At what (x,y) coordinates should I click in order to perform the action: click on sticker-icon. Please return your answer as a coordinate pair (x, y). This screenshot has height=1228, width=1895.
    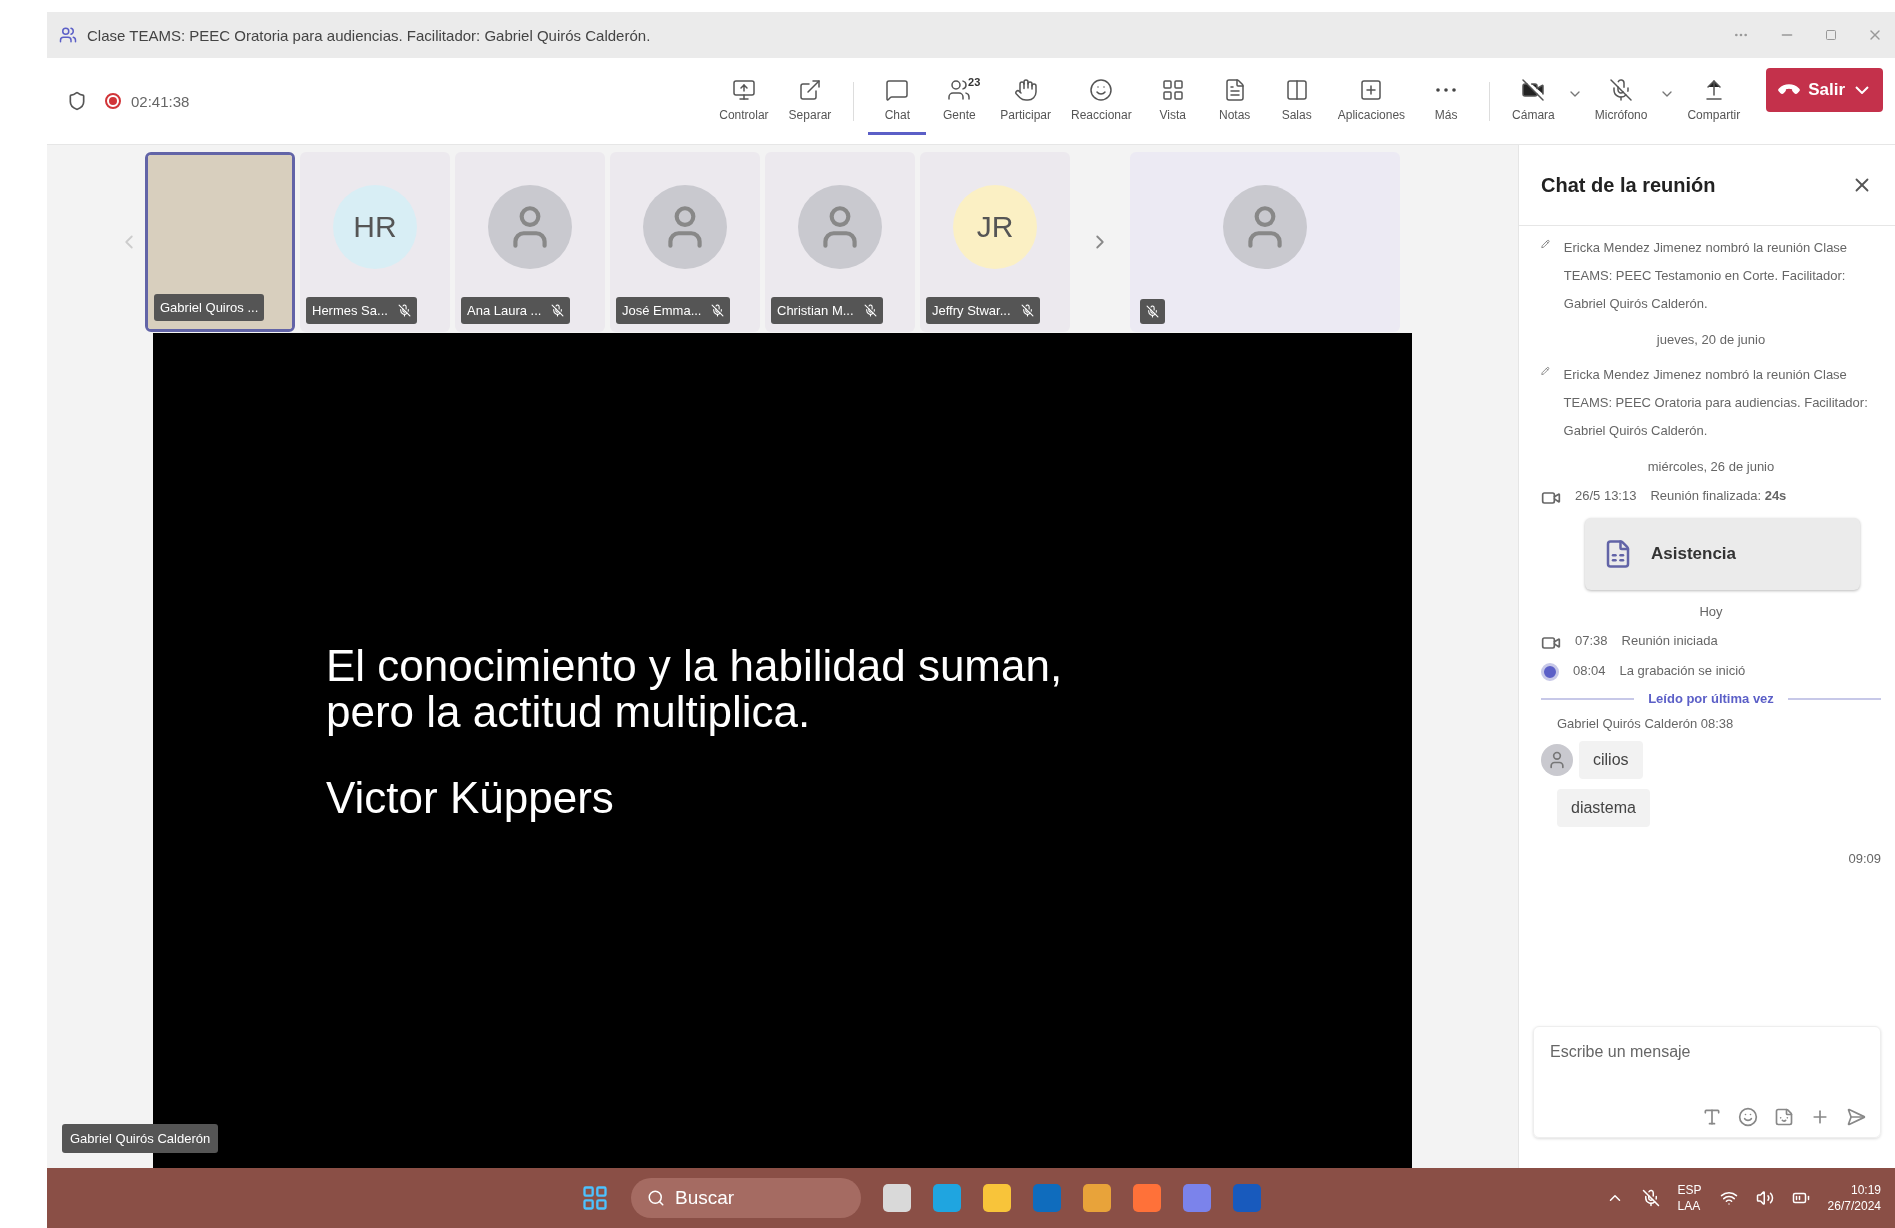
    Looking at the image, I should click on (1784, 1117).